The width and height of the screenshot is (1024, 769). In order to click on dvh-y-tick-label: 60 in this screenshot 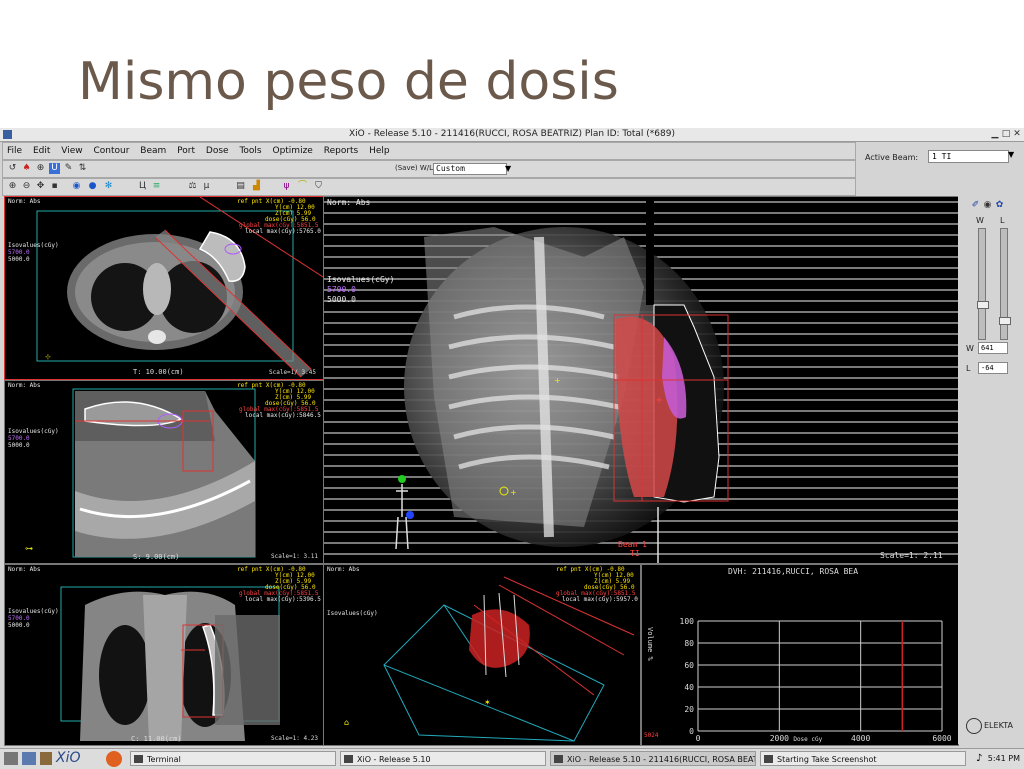, I will do `click(689, 665)`.